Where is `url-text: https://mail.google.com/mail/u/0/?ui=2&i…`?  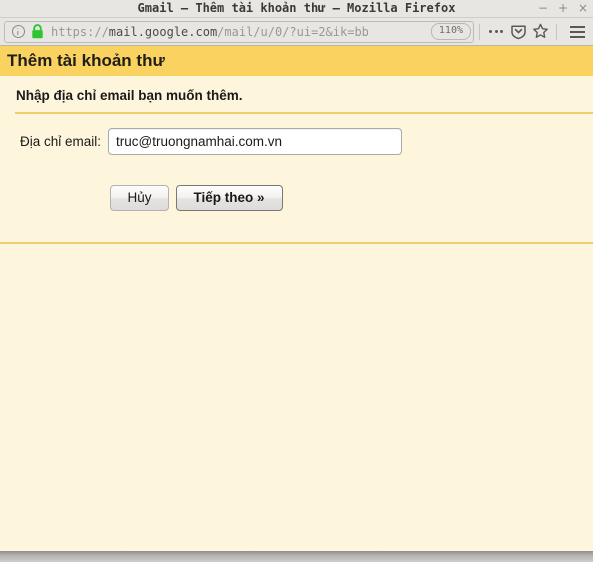
url-text: https://mail.google.com/mail/u/0/?ui=2&i… is located at coordinates (239, 32).